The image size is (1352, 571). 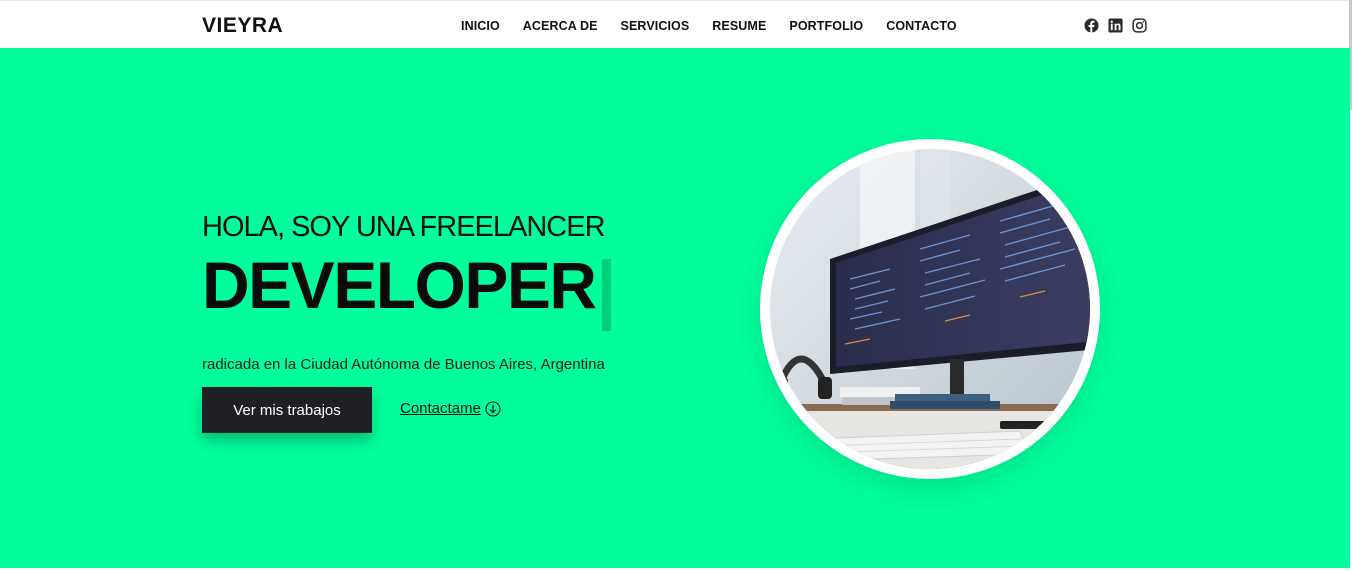 I want to click on profile-photo-frame, so click(x=930, y=309).